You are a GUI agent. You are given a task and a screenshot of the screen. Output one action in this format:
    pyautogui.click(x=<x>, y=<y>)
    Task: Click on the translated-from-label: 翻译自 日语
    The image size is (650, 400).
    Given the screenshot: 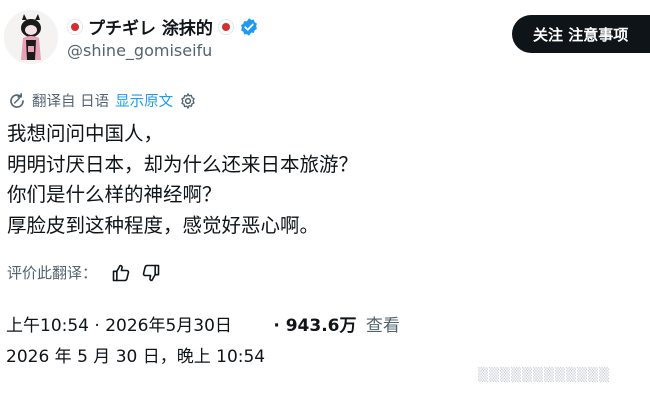 What is the action you would take?
    pyautogui.click(x=71, y=102)
    